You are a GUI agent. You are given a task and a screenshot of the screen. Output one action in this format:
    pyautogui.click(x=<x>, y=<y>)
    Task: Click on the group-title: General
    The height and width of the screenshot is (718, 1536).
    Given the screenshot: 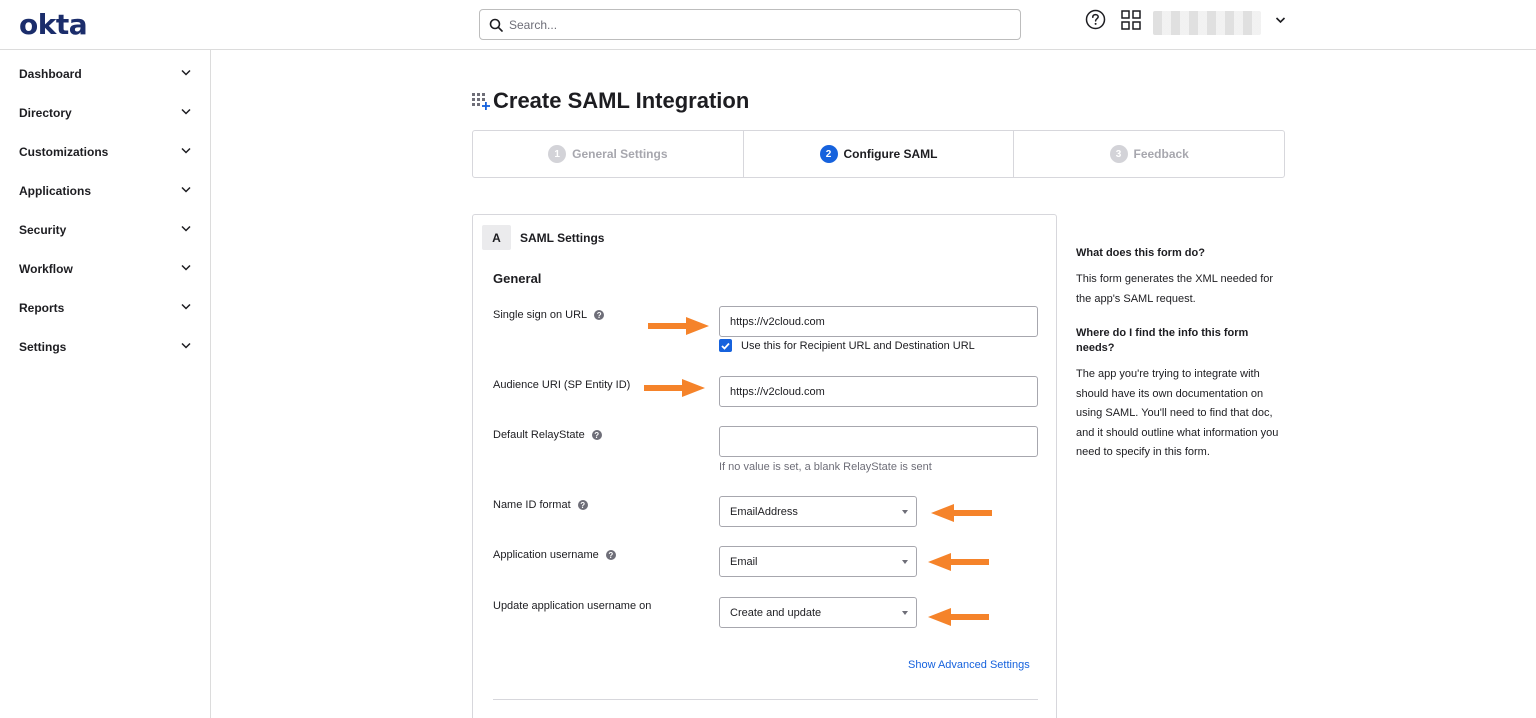 What is the action you would take?
    pyautogui.click(x=517, y=278)
    